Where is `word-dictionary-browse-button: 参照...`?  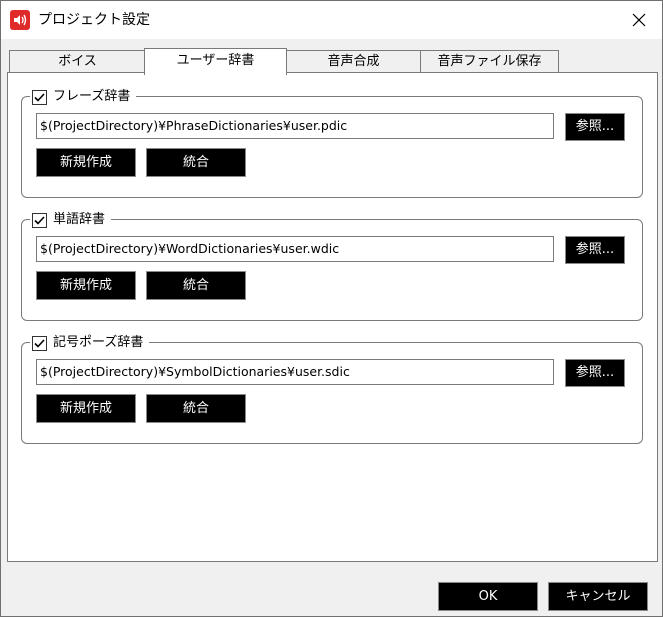 word-dictionary-browse-button: 参照... is located at coordinates (595, 250).